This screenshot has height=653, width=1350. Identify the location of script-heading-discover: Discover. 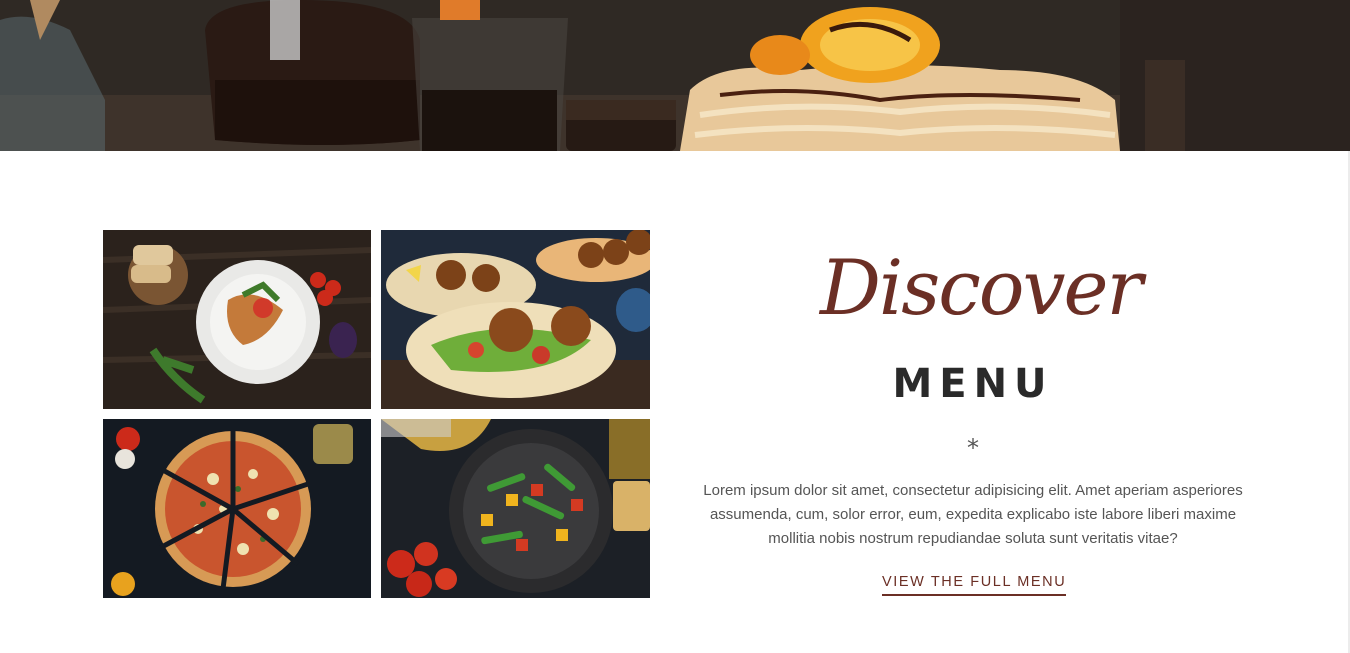
(981, 287).